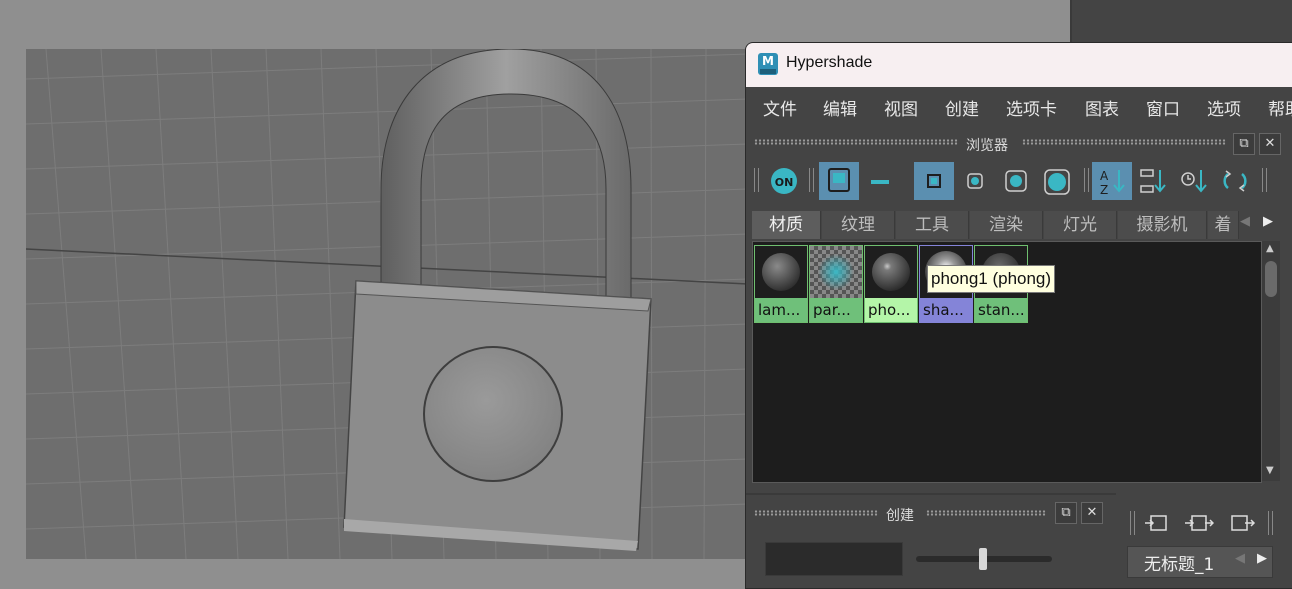 Image resolution: width=1292 pixels, height=589 pixels. I want to click on extra-large-icon-button, so click(1057, 181).